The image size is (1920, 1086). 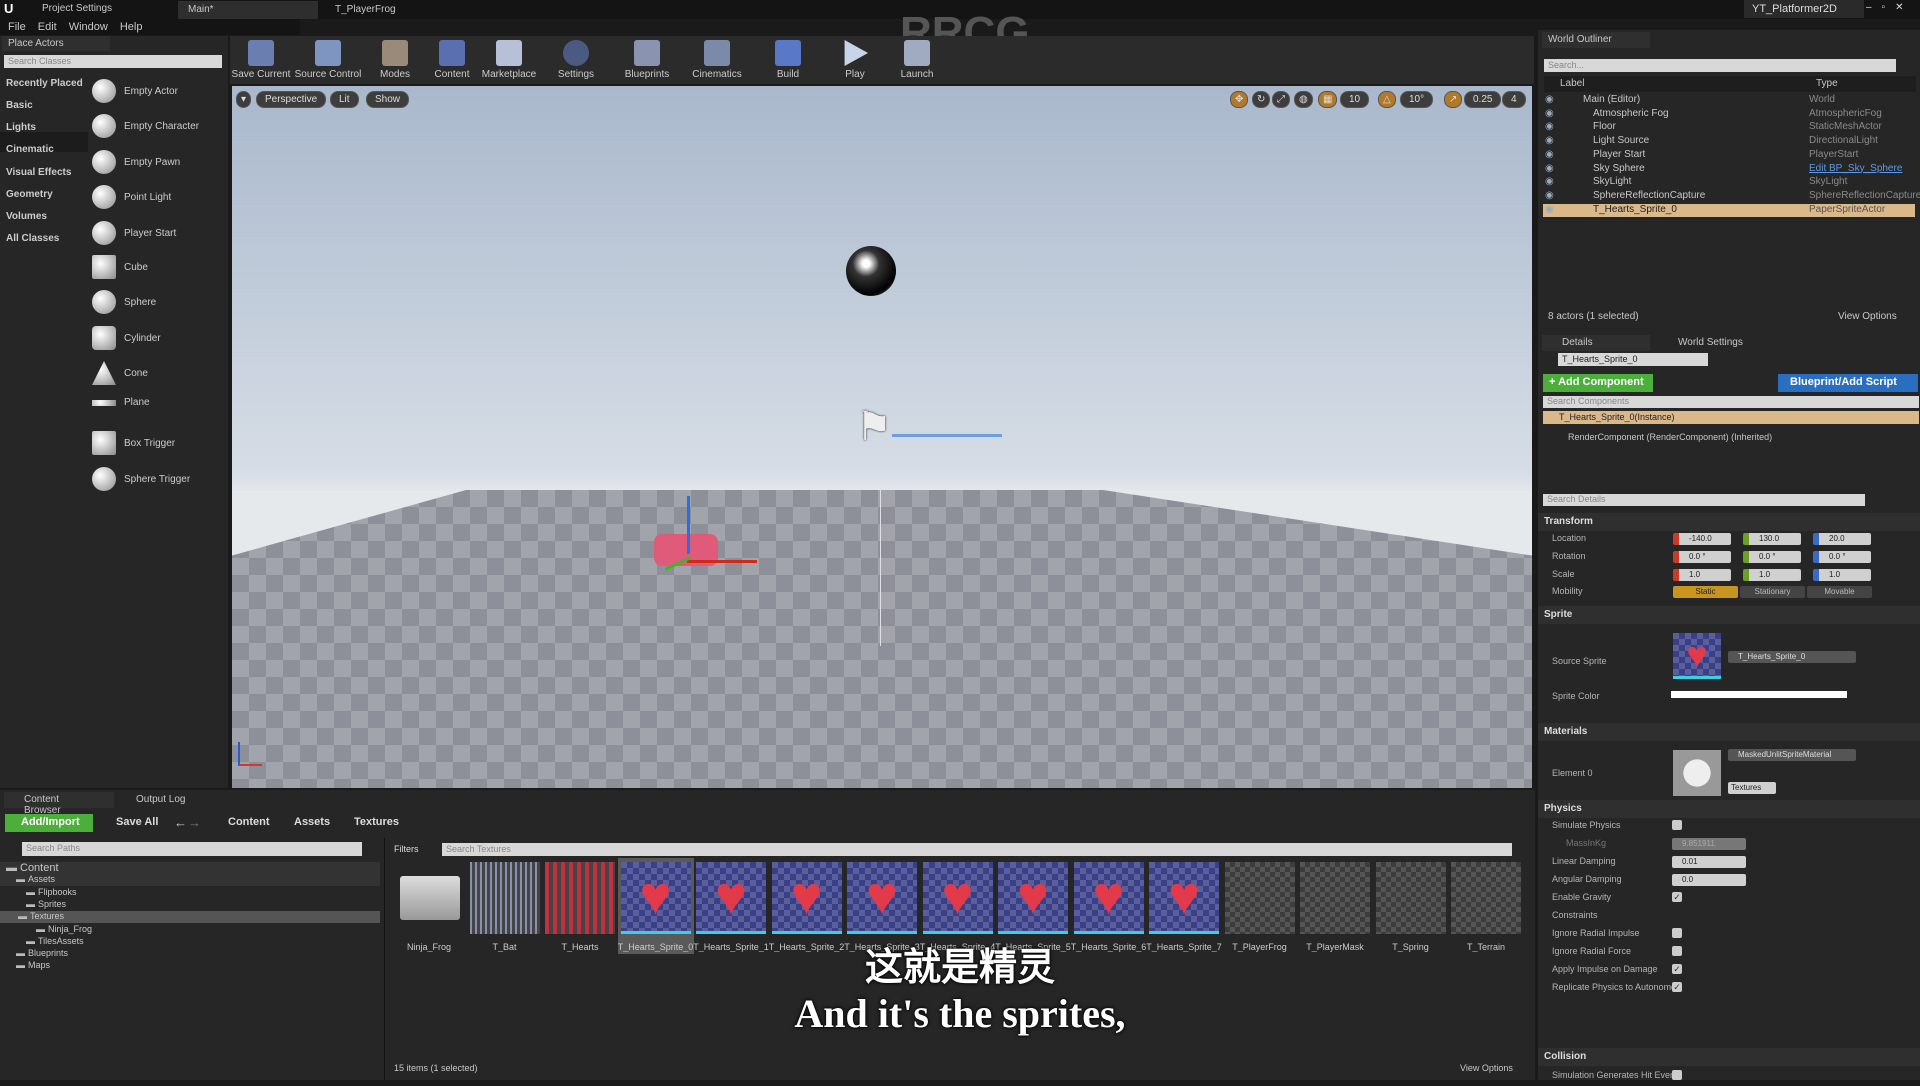 What do you see at coordinates (1867, 316) in the screenshot?
I see `outliner-view-options: View Options` at bounding box center [1867, 316].